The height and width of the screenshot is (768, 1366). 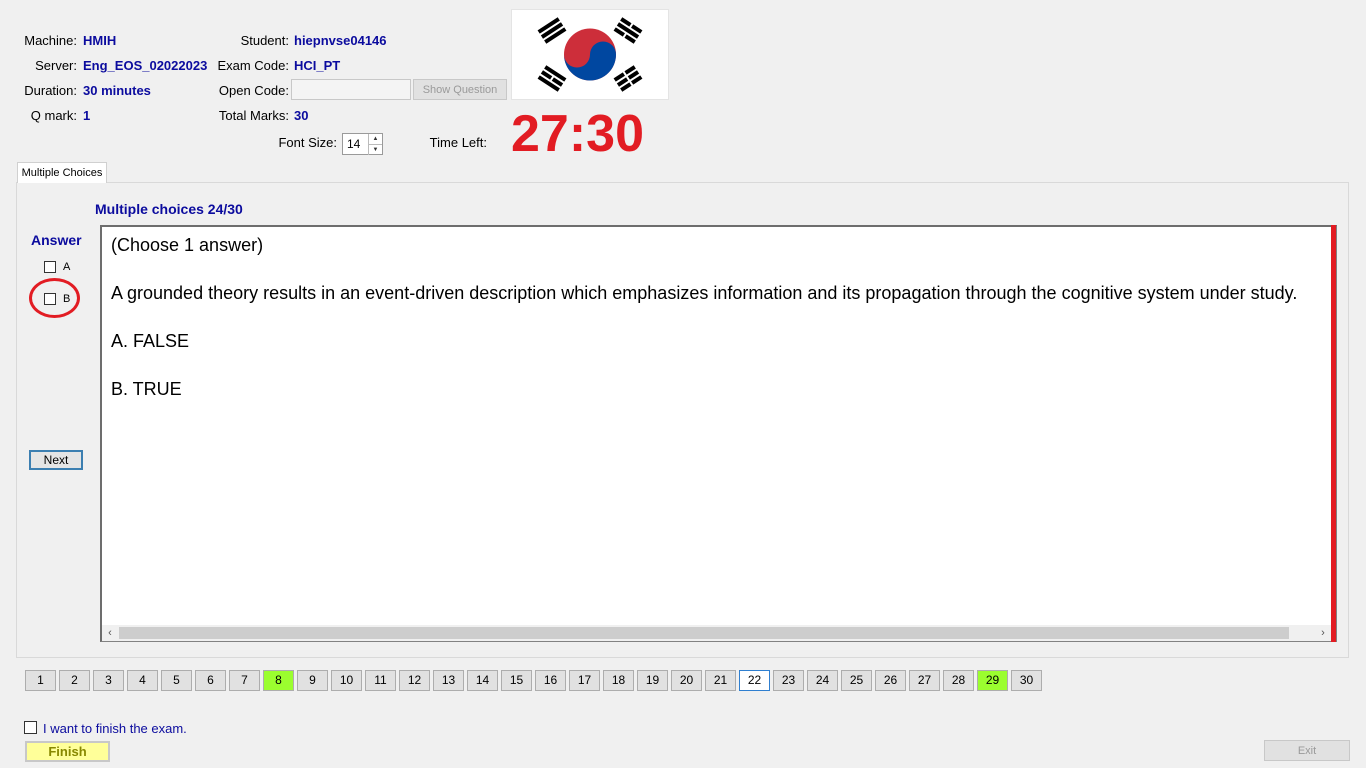 I want to click on question-nav-button: 4, so click(x=142, y=680).